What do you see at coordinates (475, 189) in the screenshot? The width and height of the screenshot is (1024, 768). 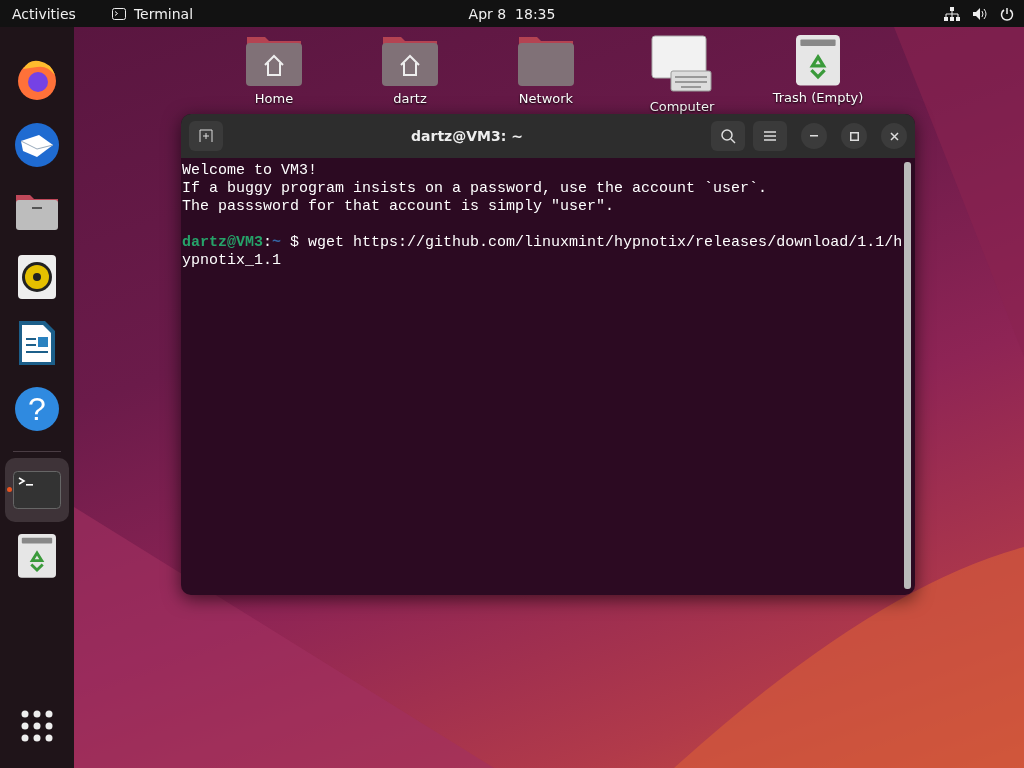 I see `terminal-output-line: If a buggy program insists on a password, use the account `user`.` at bounding box center [475, 189].